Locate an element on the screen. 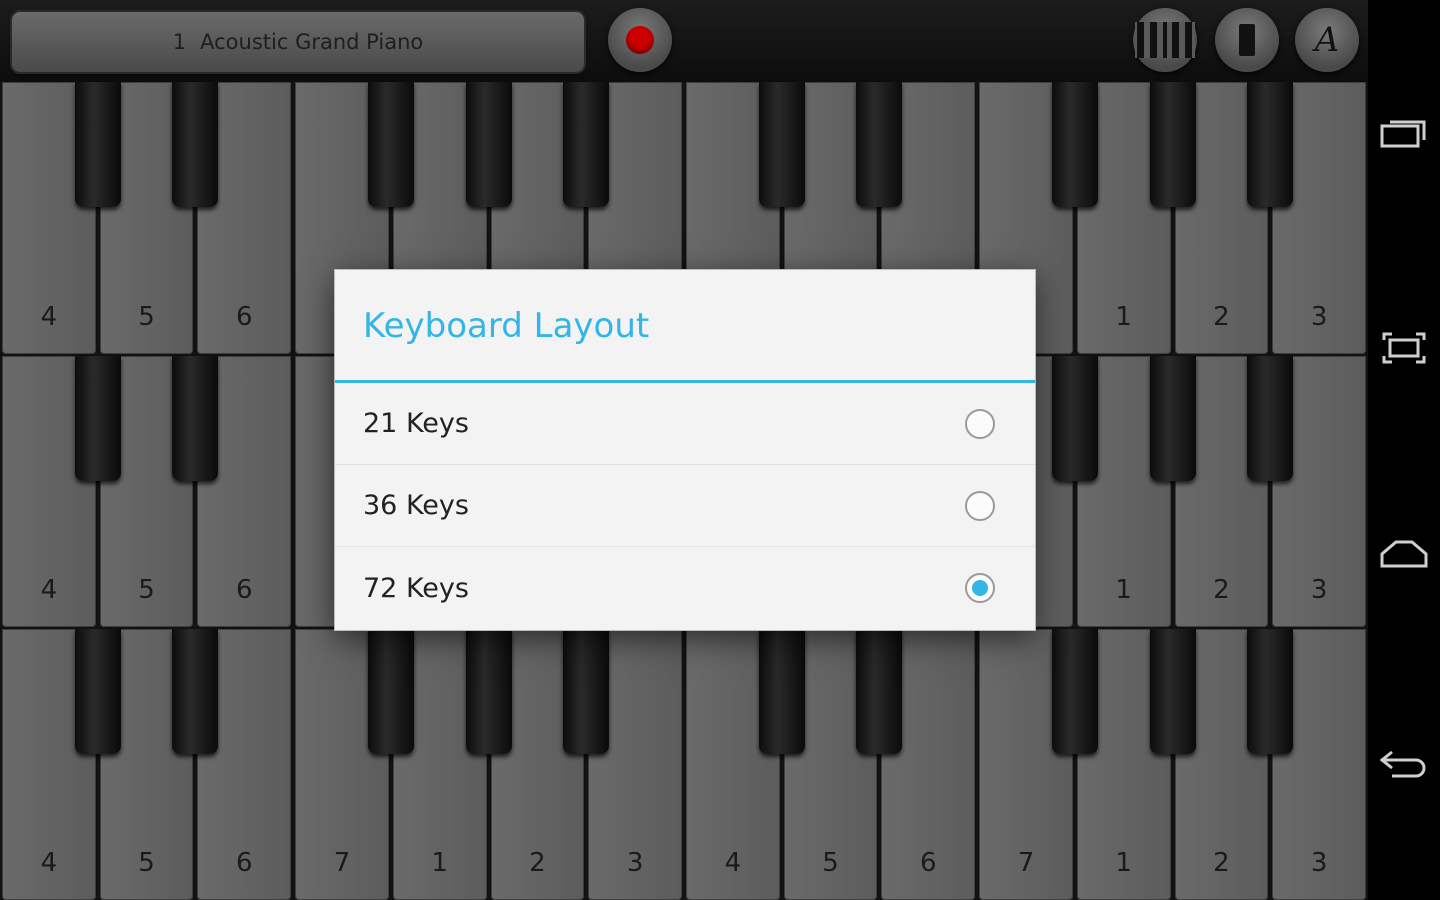  fullscreen-icon is located at coordinates (1404, 348).